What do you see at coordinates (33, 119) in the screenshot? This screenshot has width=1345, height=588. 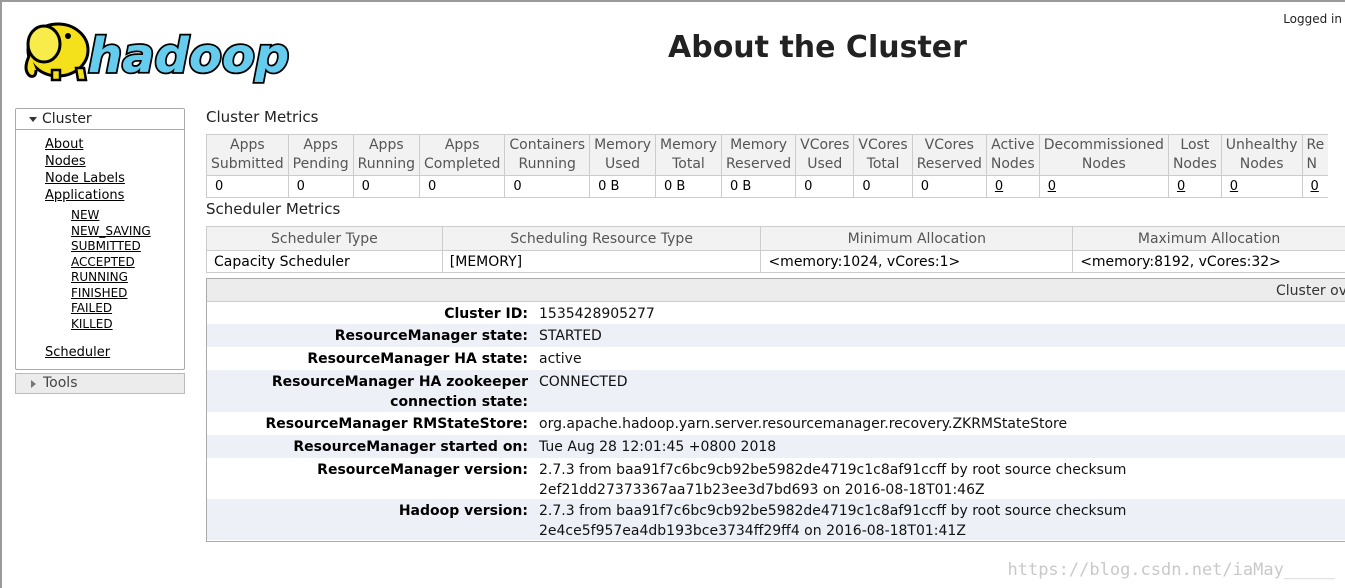 I see `caret-down-icon` at bounding box center [33, 119].